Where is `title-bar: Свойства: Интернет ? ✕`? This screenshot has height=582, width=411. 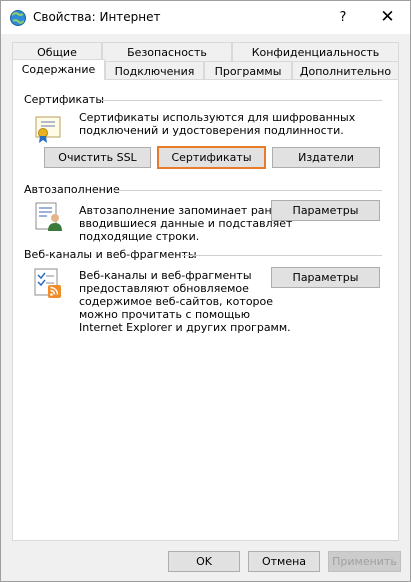 title-bar: Свойства: Интернет ? ✕ is located at coordinates (205, 17).